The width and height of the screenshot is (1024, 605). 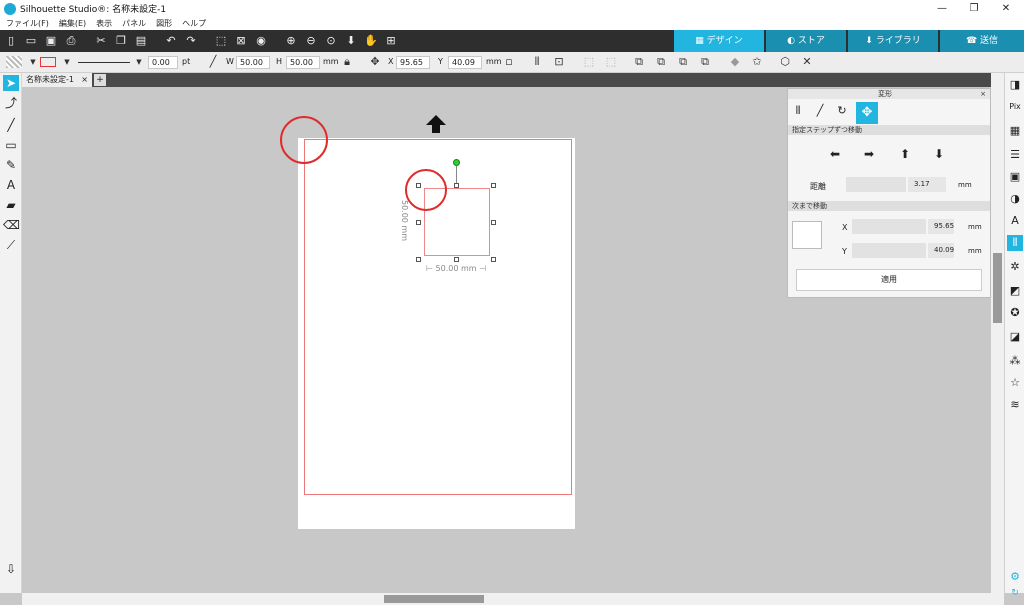 What do you see at coordinates (835, 154) in the screenshot?
I see `move-left-arrow-icon: ⬅` at bounding box center [835, 154].